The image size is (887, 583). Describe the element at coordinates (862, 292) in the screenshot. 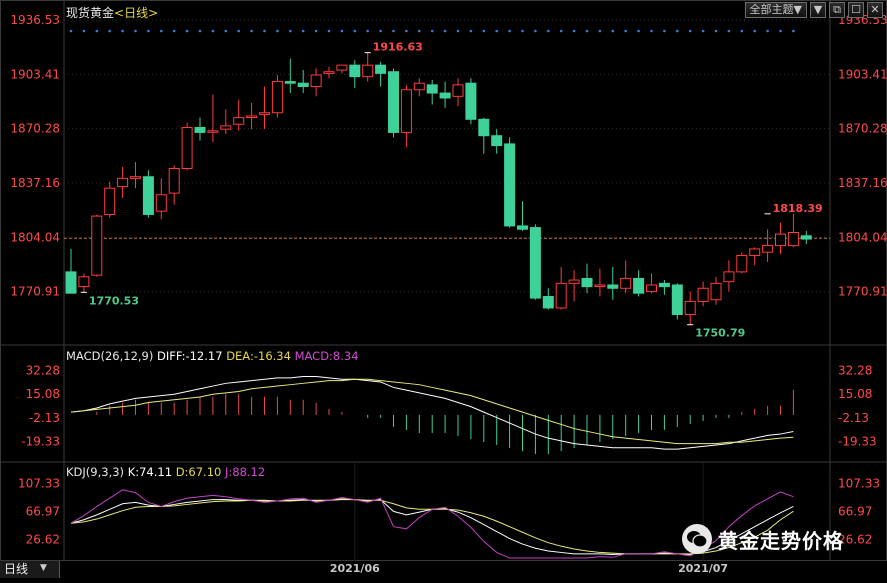

I see `price-tick-right: 1770.91` at that location.